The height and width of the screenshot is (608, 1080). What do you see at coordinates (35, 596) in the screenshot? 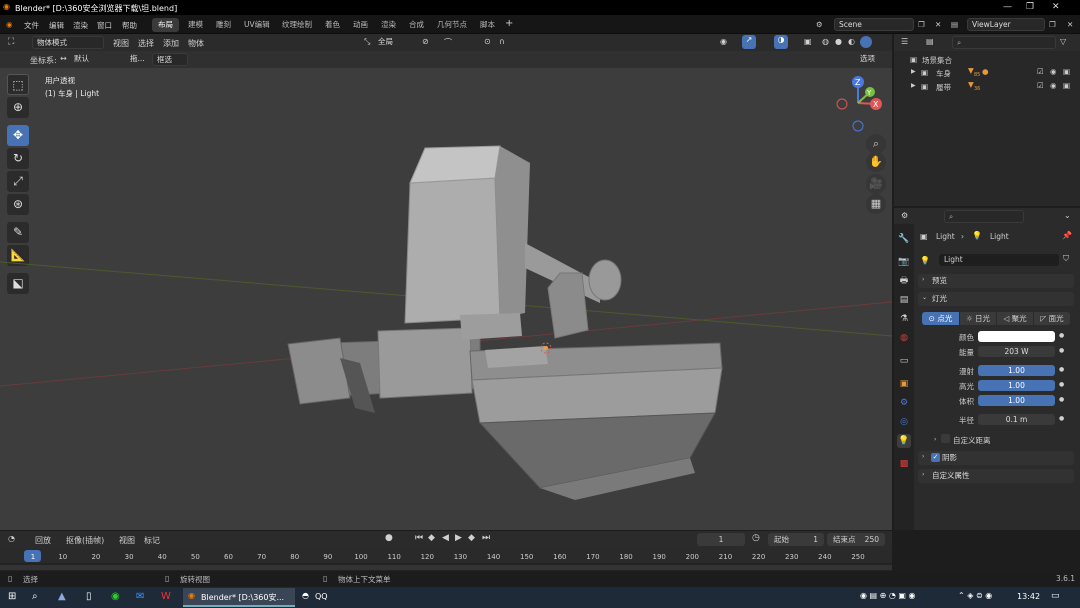
I see `search-icon: ⌕` at bounding box center [35, 596].